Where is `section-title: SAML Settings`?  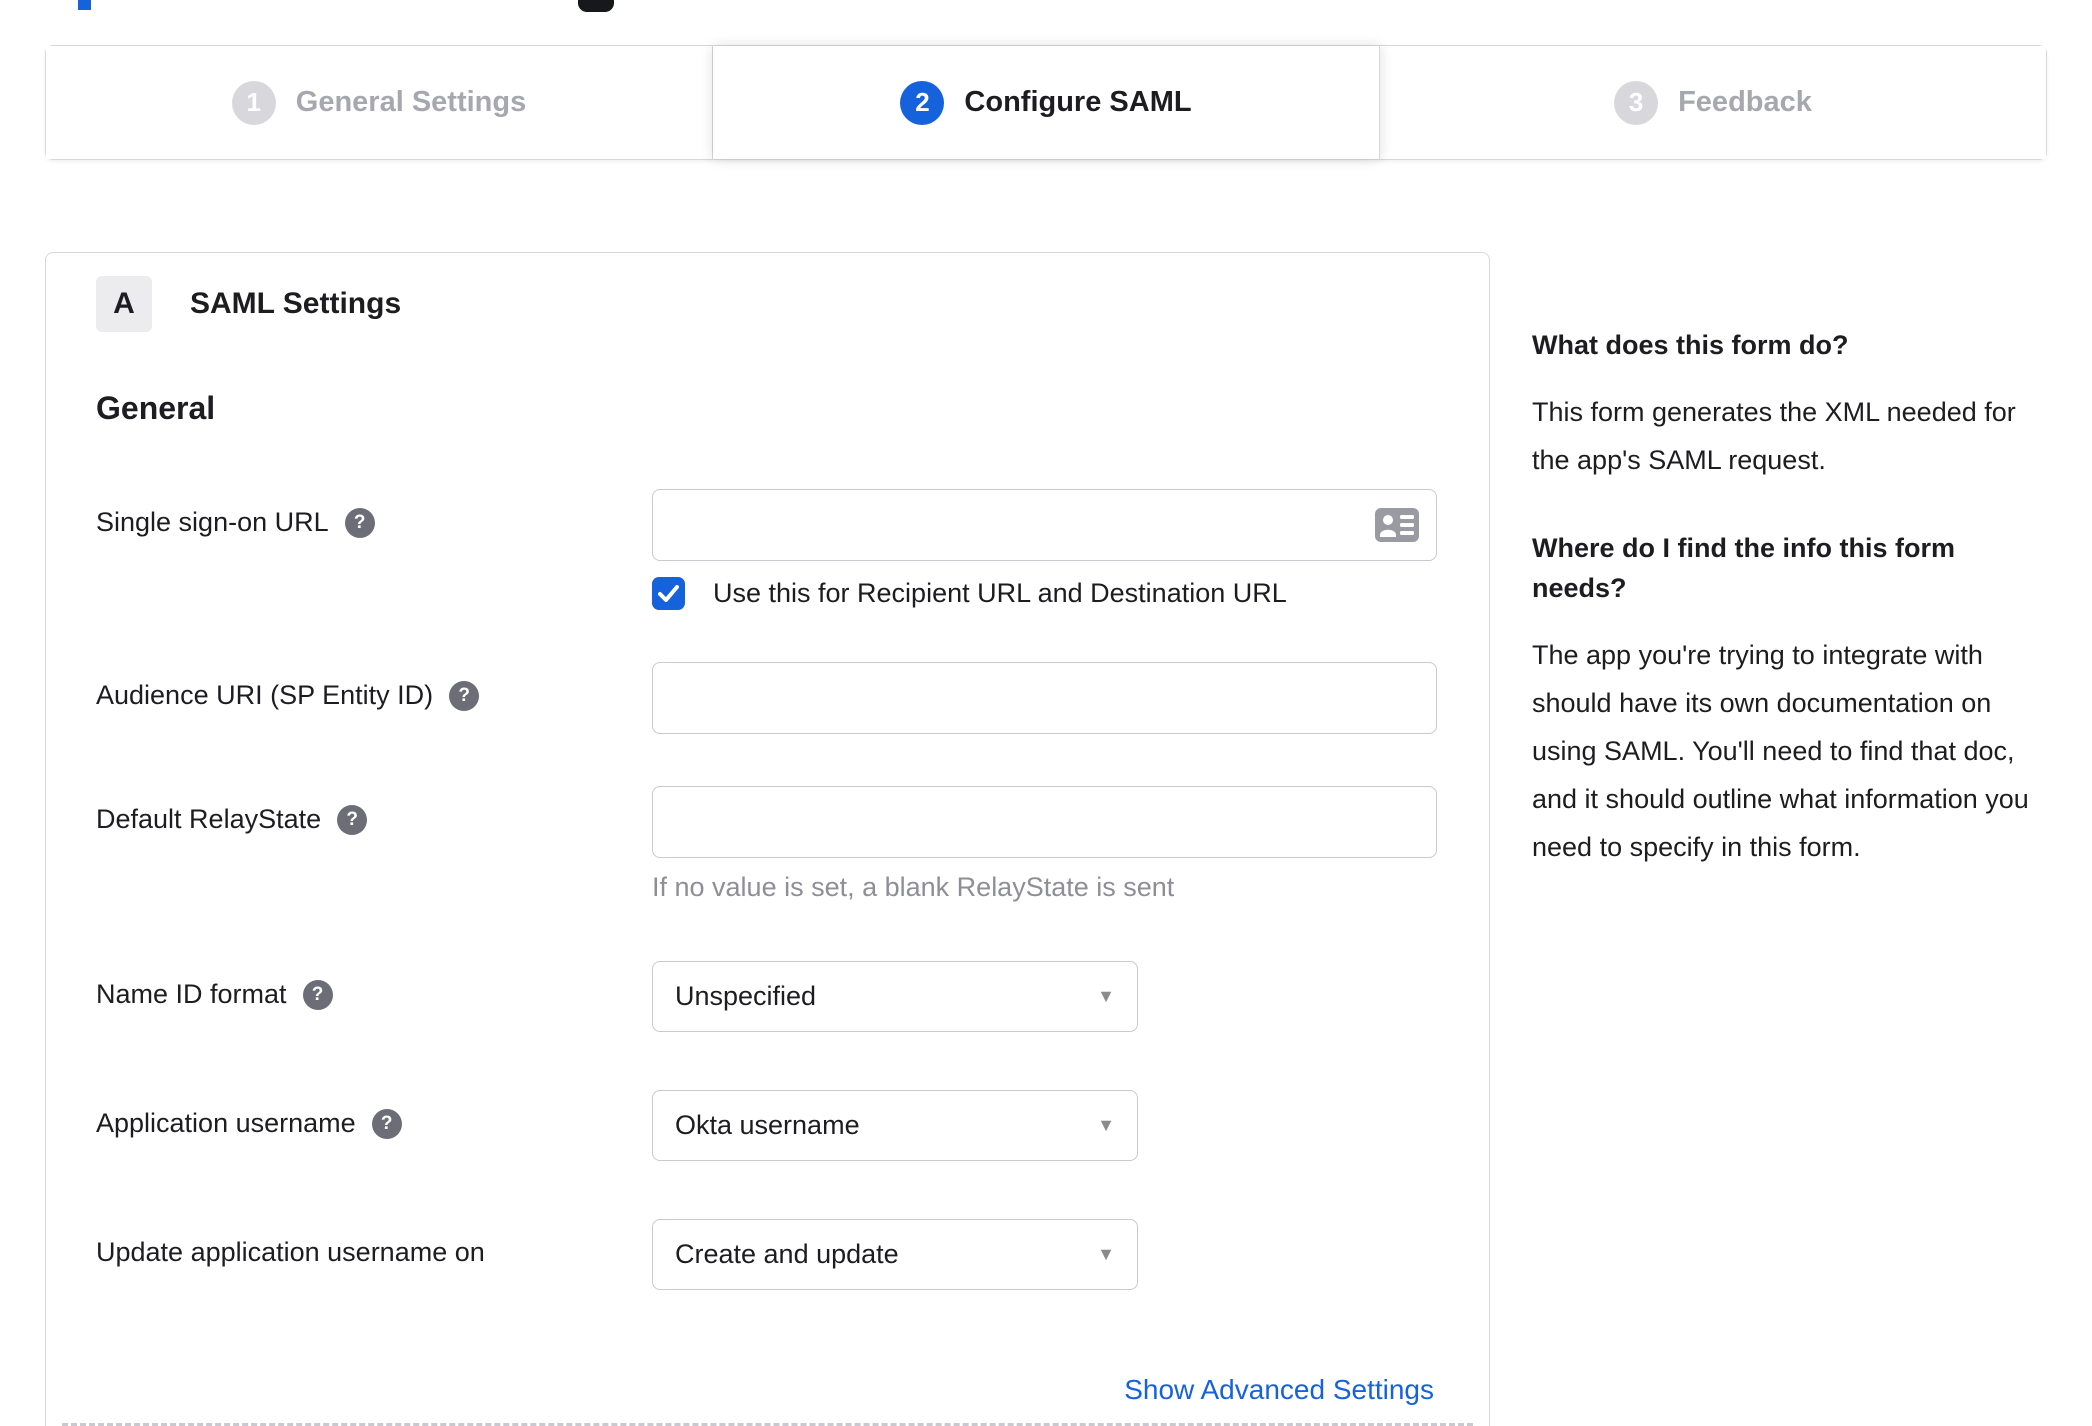 section-title: SAML Settings is located at coordinates (296, 303).